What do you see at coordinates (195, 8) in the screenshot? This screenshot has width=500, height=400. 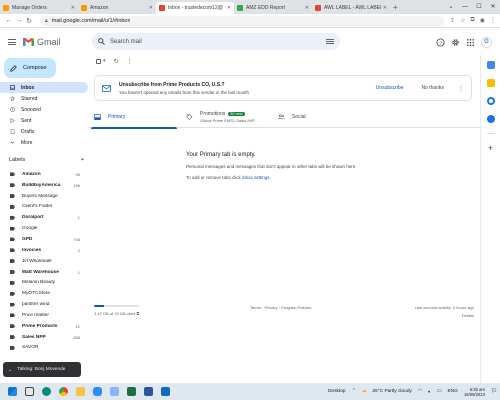 I see `browser-tab-active: Inbox - trustedecom12@ ✕` at bounding box center [195, 8].